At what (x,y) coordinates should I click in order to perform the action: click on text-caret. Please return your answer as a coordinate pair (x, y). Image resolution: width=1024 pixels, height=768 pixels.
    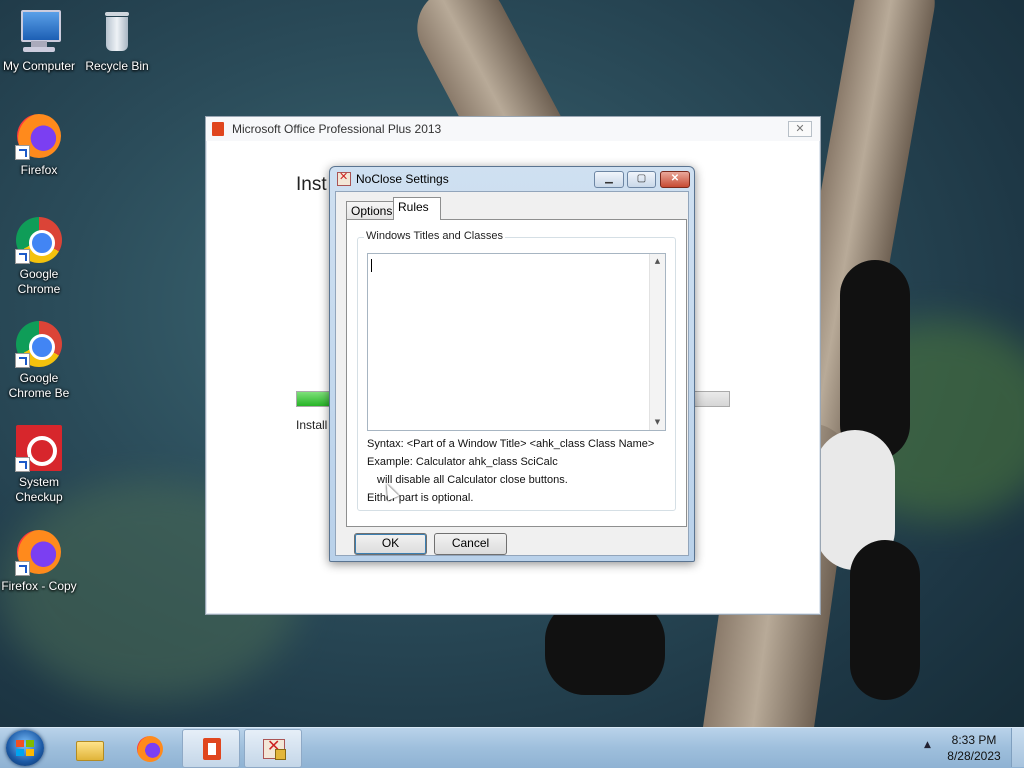
    Looking at the image, I should click on (371, 265).